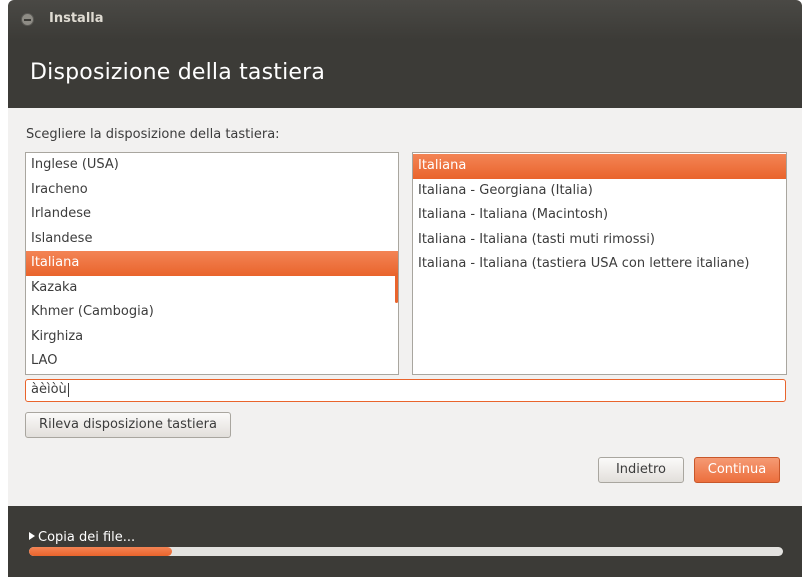  What do you see at coordinates (76, 18) in the screenshot?
I see `window-title: Installa` at bounding box center [76, 18].